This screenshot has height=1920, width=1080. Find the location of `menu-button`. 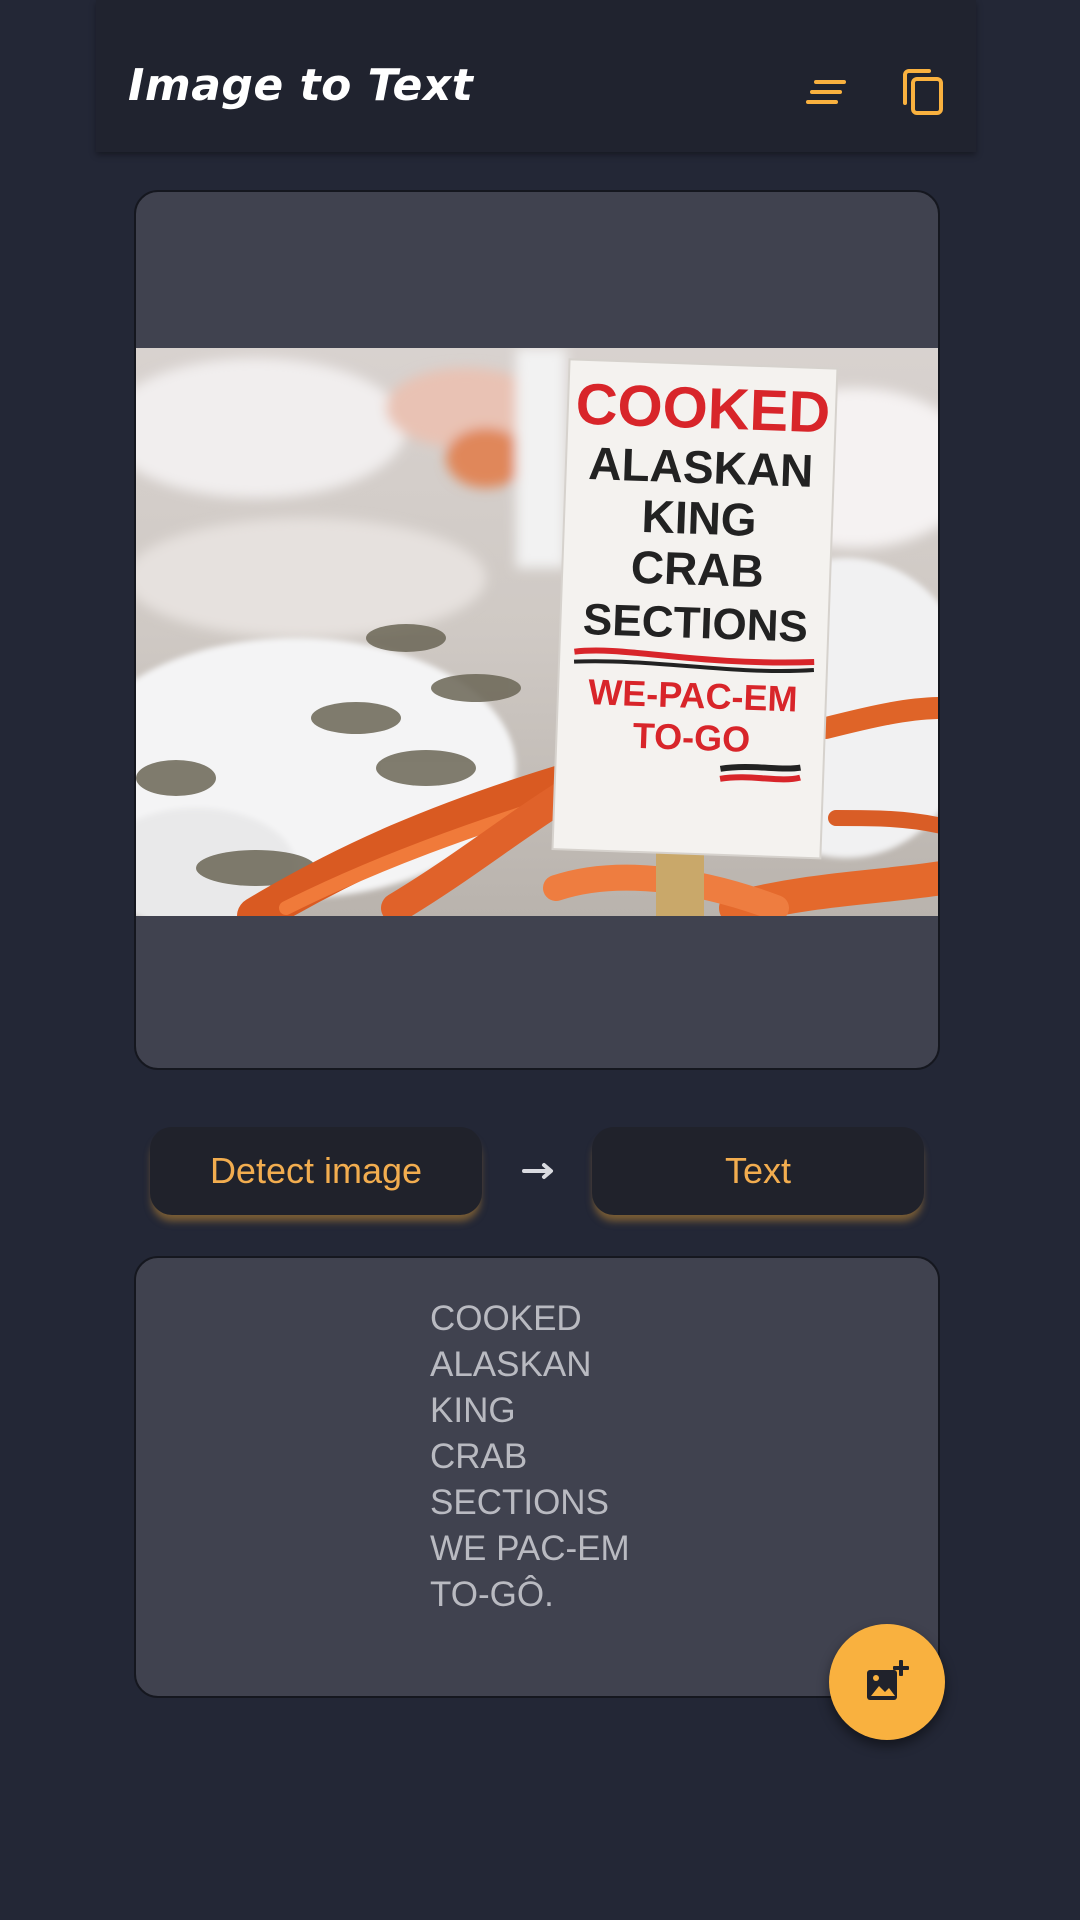

menu-button is located at coordinates (828, 92).